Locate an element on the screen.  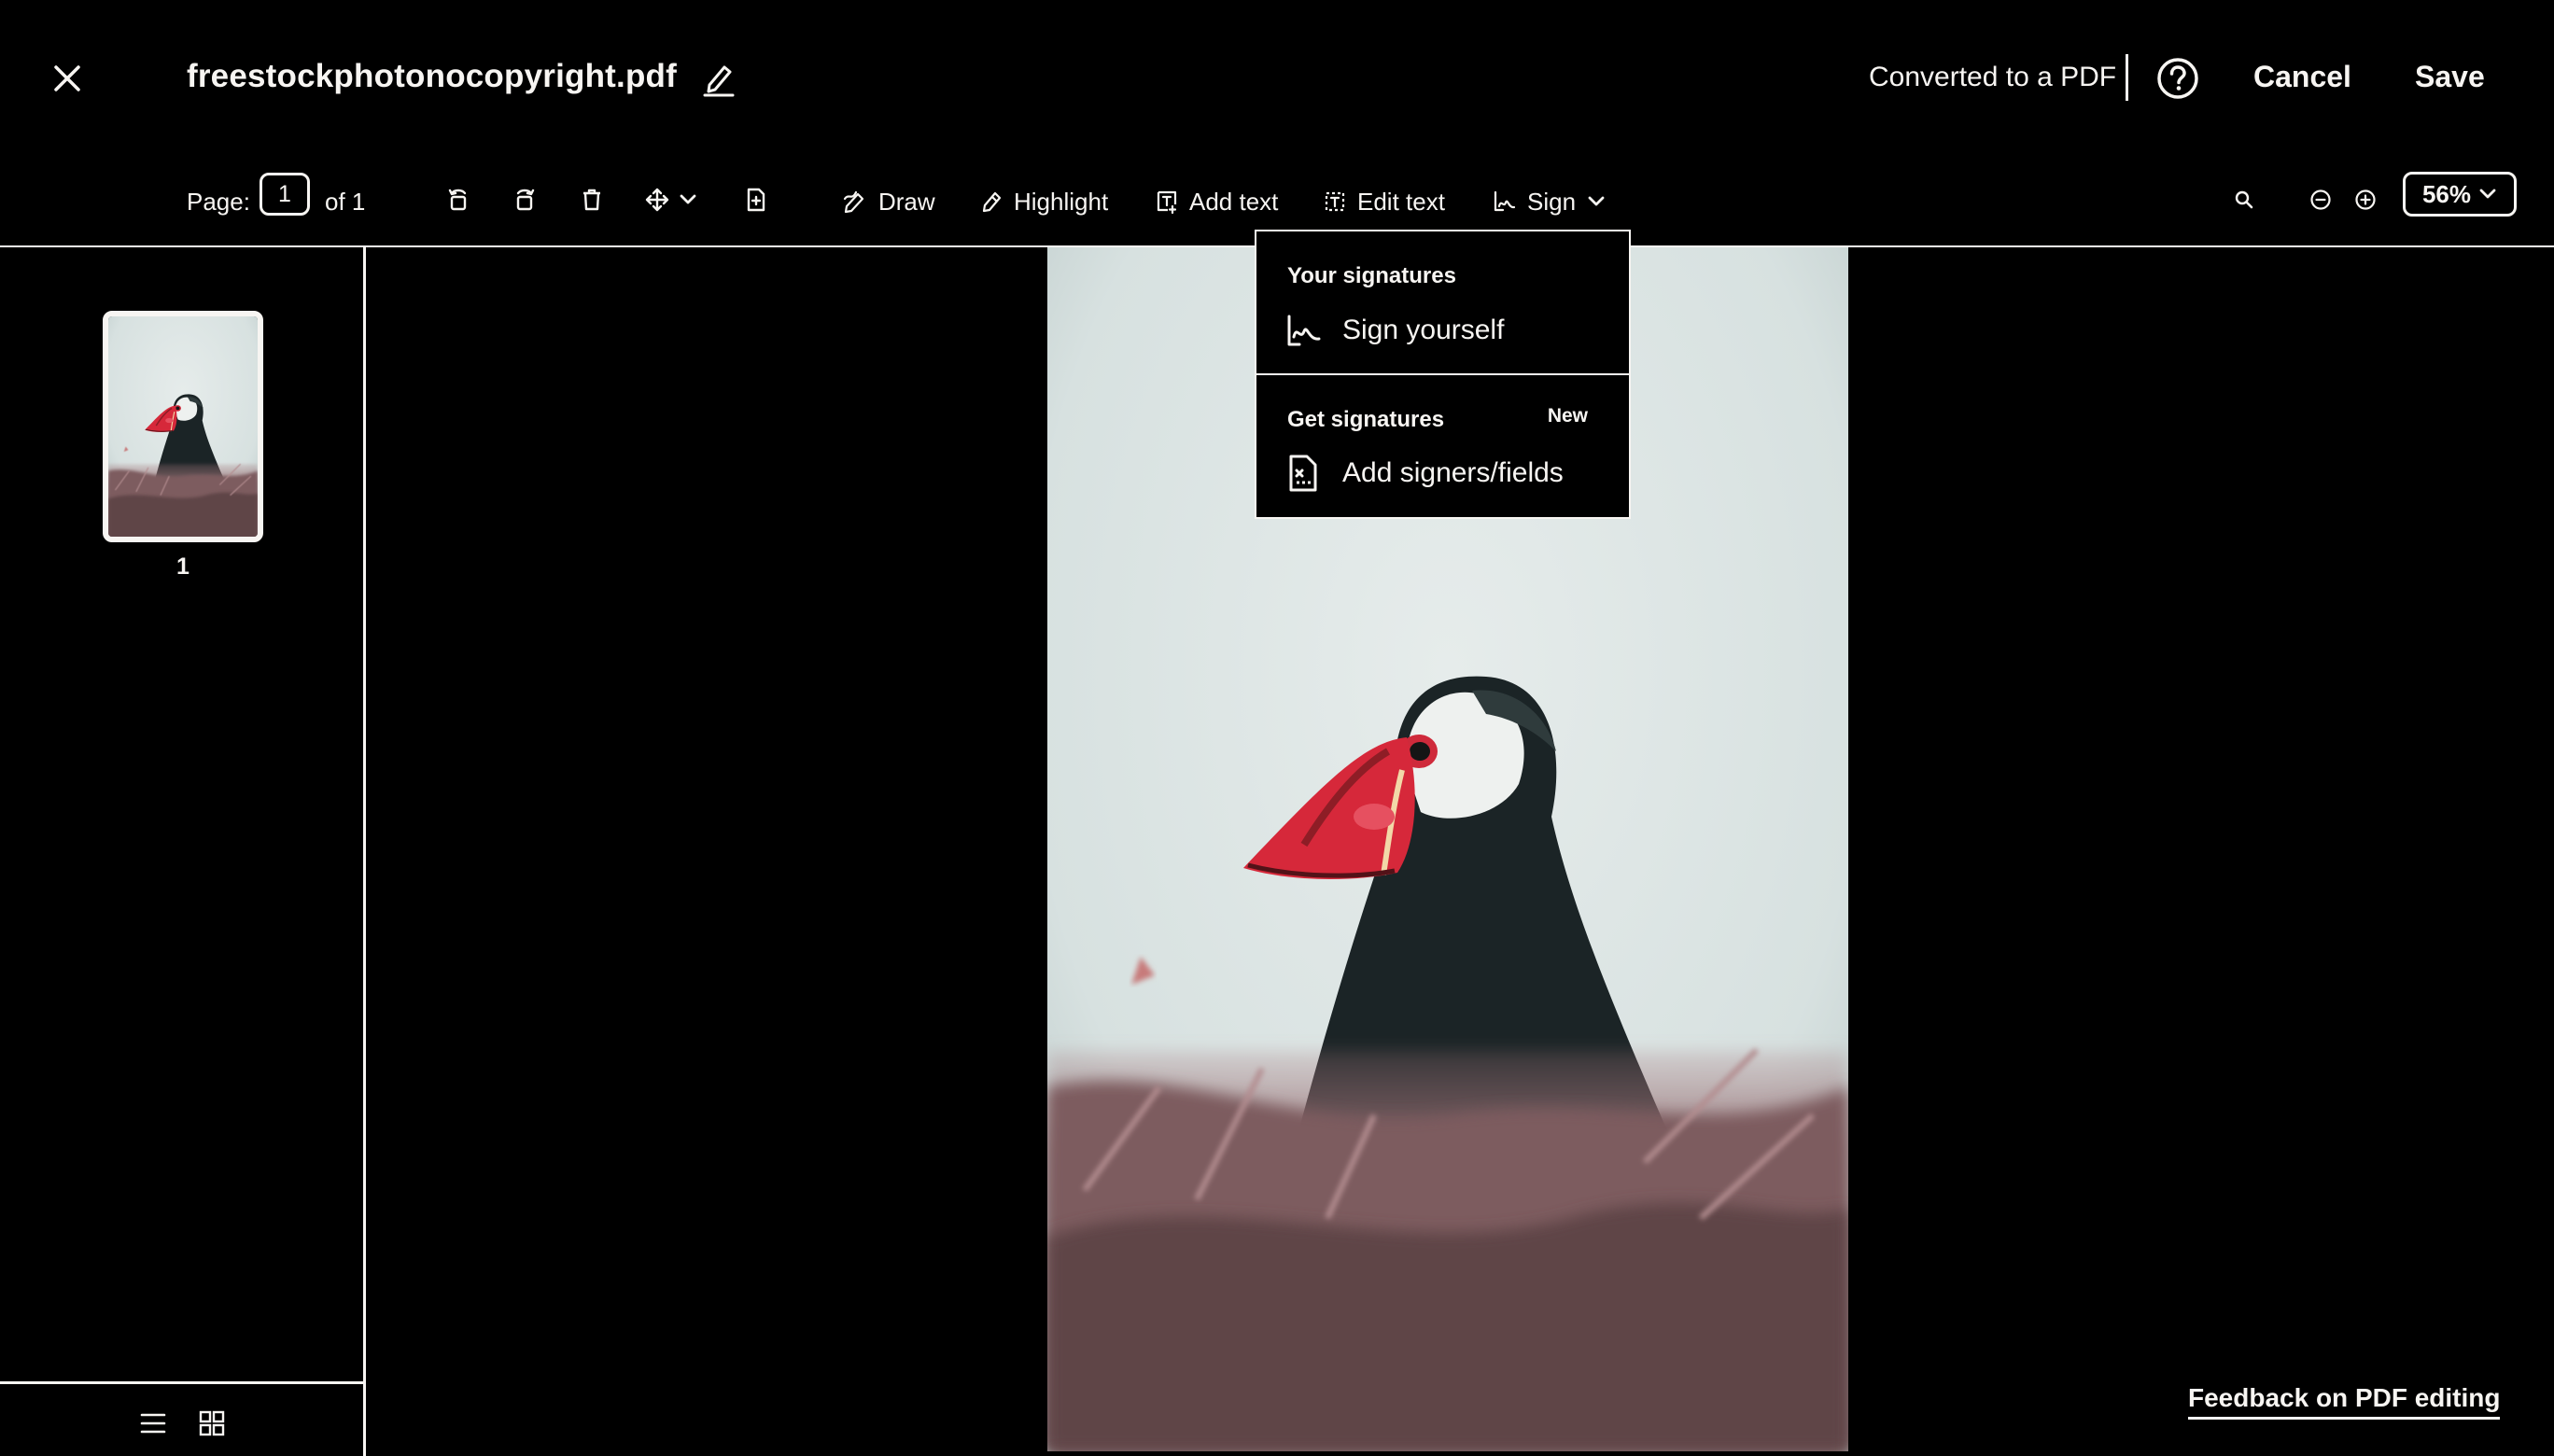
list-view-button is located at coordinates (153, 1423).